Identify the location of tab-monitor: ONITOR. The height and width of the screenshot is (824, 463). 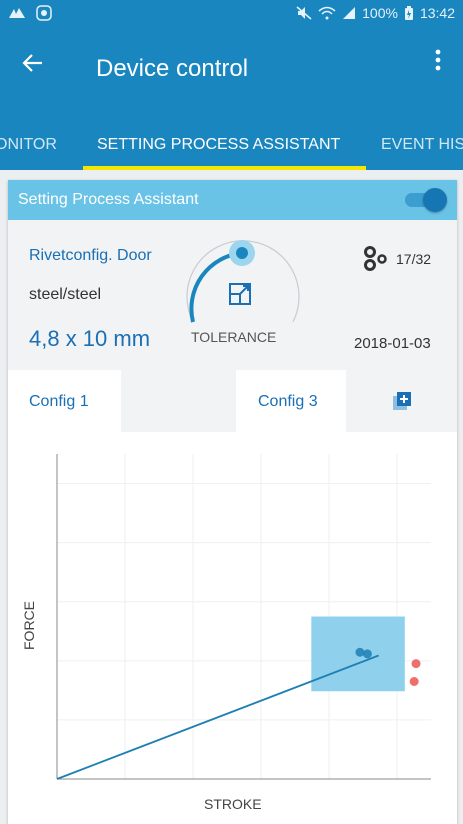
(28, 145).